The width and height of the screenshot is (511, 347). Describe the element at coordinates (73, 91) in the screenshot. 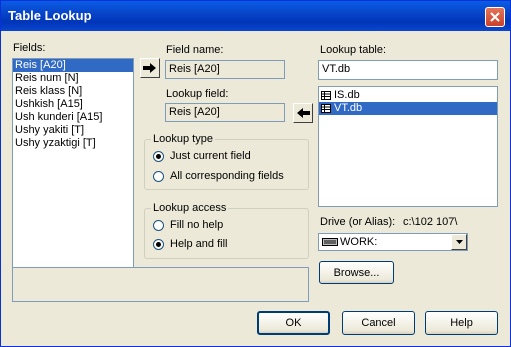

I see `list-item: Reis klass [N]` at that location.